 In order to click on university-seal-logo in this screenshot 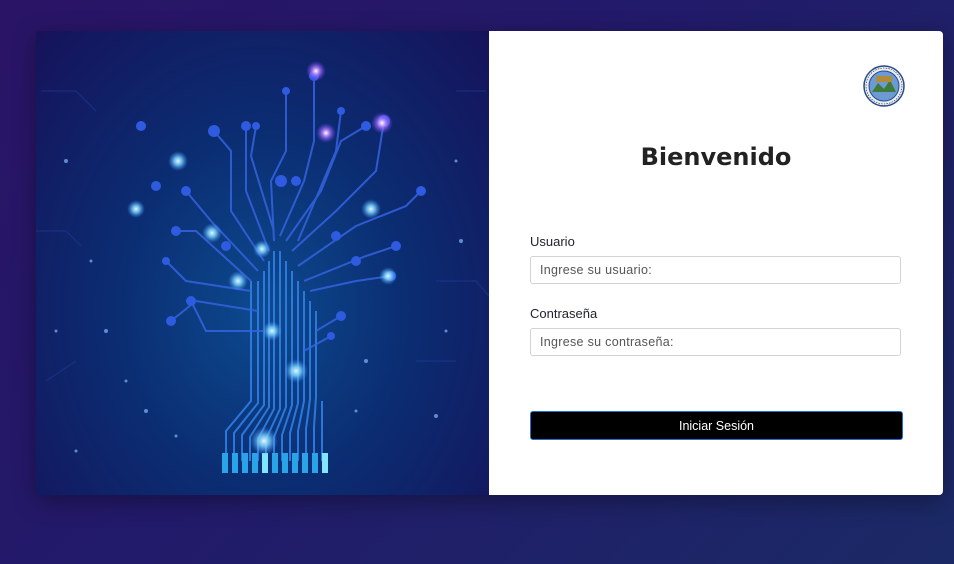, I will do `click(884, 86)`.